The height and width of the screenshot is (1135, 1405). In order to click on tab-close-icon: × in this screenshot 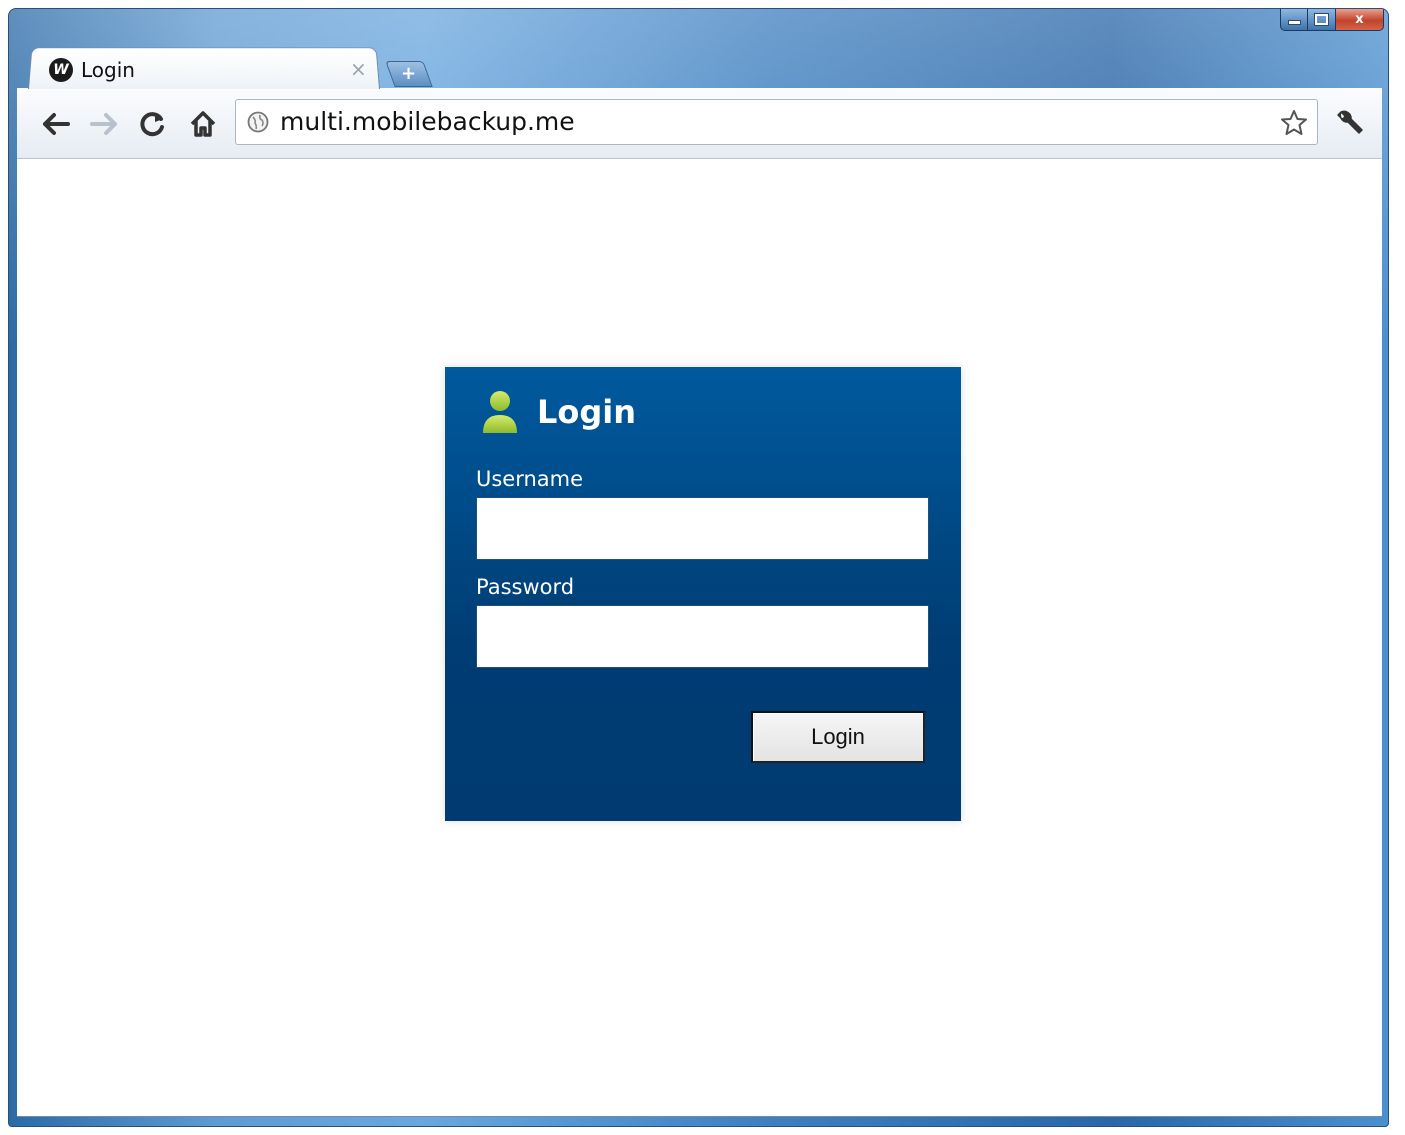, I will do `click(358, 69)`.